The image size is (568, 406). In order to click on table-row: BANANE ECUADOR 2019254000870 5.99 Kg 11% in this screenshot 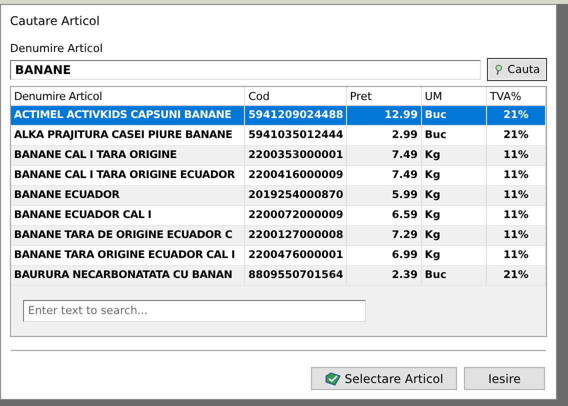, I will do `click(278, 196)`.